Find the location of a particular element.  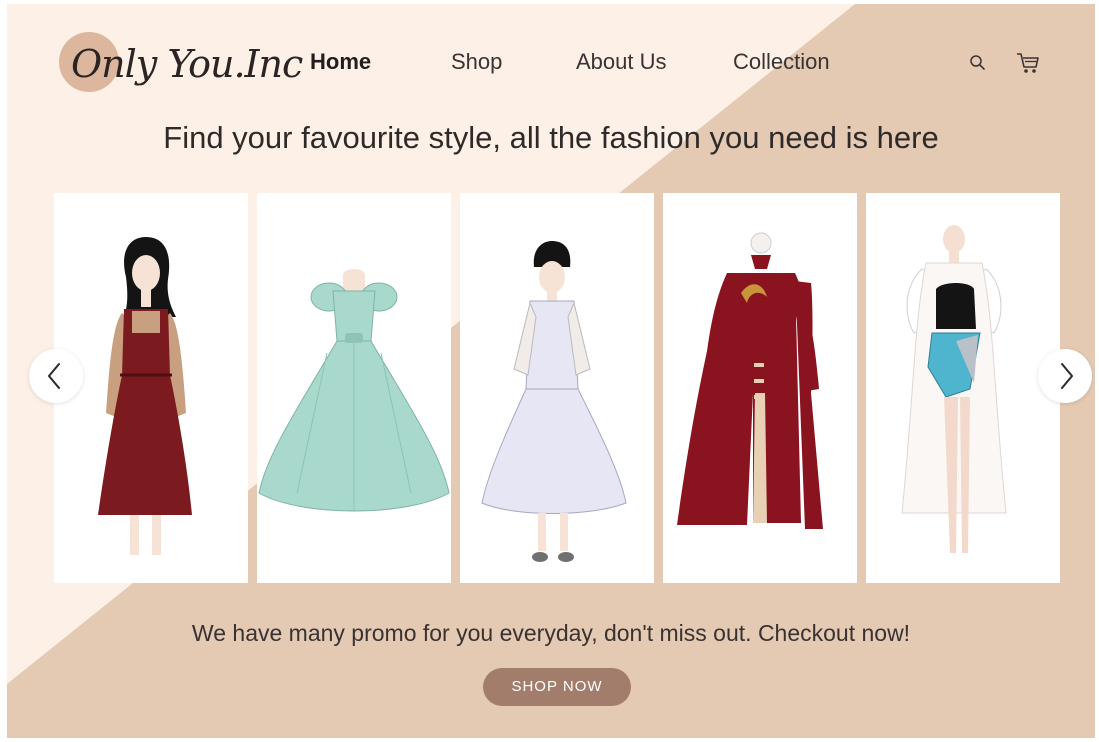

logo-text: Only You.Inc is located at coordinates (187, 64).